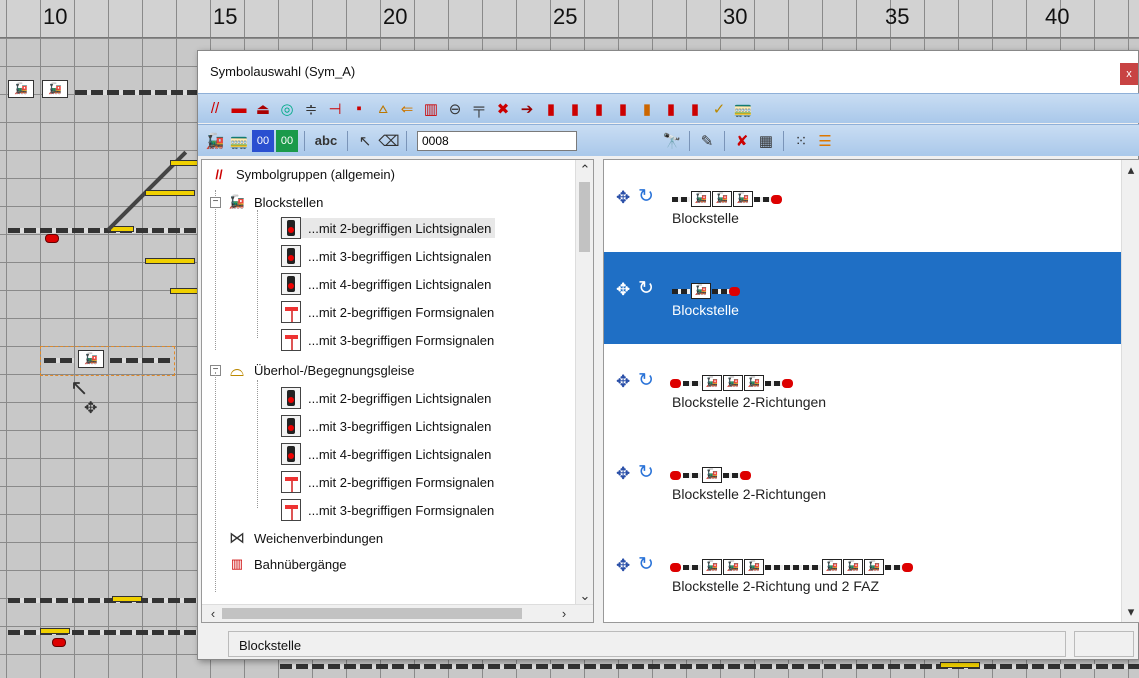  What do you see at coordinates (825, 141) in the screenshot?
I see `list-view-icon: ☰` at bounding box center [825, 141].